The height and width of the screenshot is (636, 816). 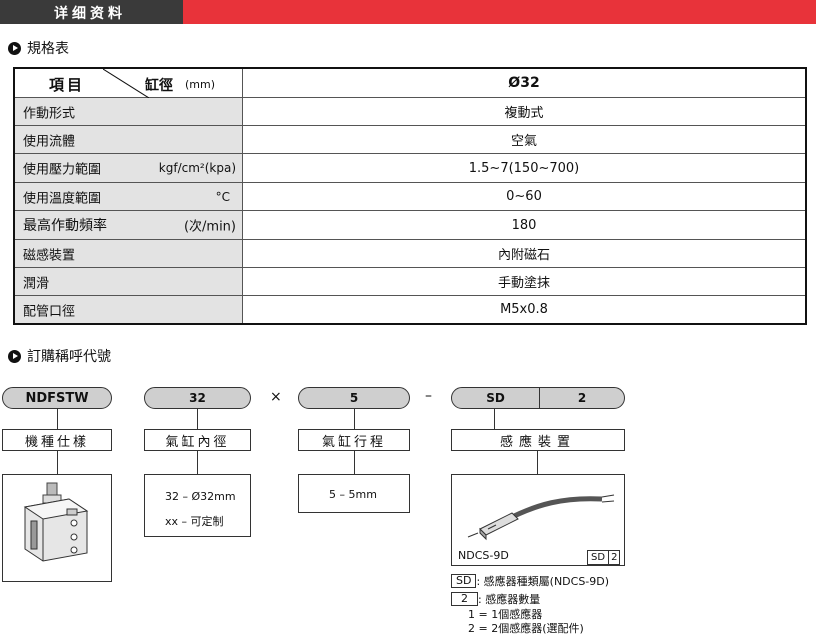 What do you see at coordinates (524, 83) in the screenshot?
I see `head-value: Ø32` at bounding box center [524, 83].